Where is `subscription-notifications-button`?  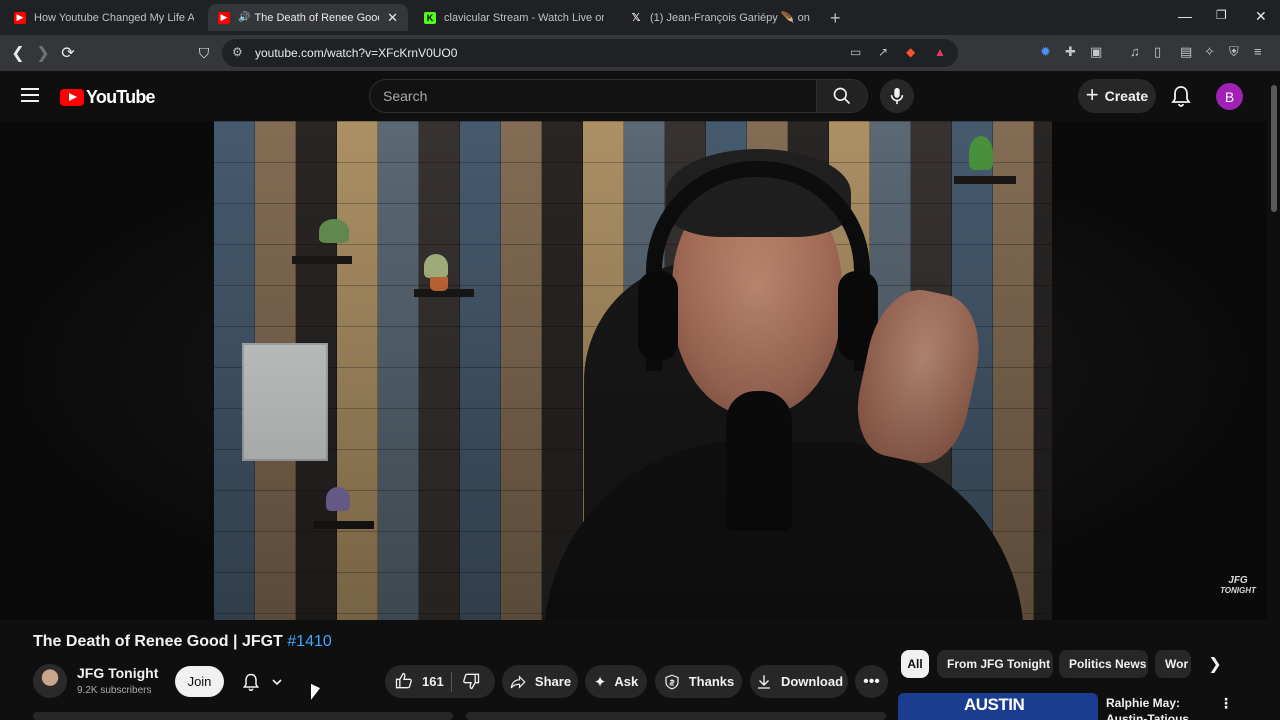
subscription-notifications-button is located at coordinates (262, 681).